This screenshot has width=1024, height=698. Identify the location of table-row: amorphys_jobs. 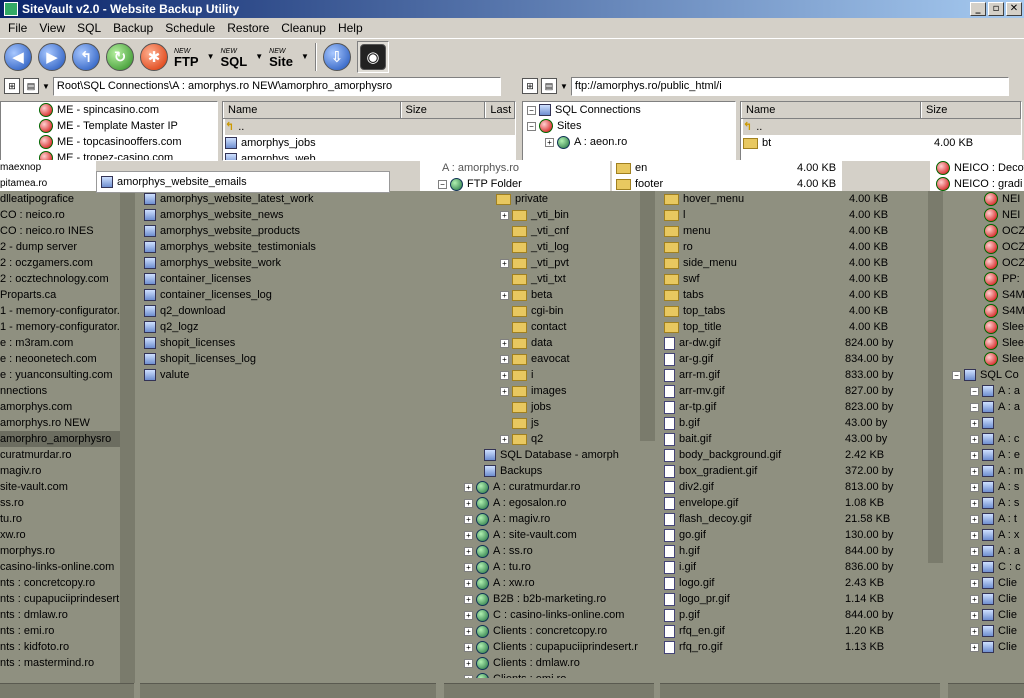
(370, 143).